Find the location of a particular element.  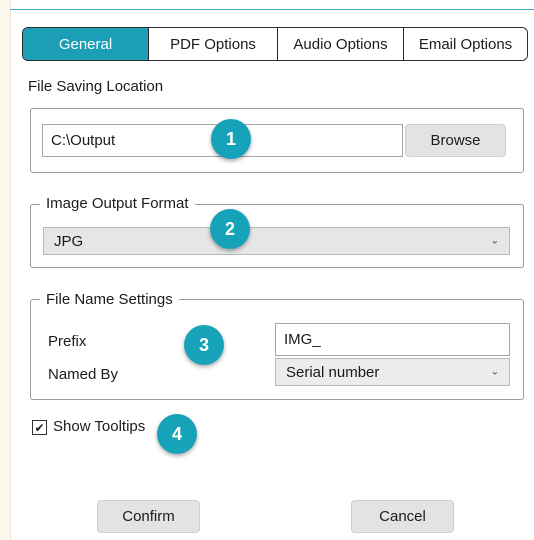

prefix-label: Prefix is located at coordinates (67, 341).